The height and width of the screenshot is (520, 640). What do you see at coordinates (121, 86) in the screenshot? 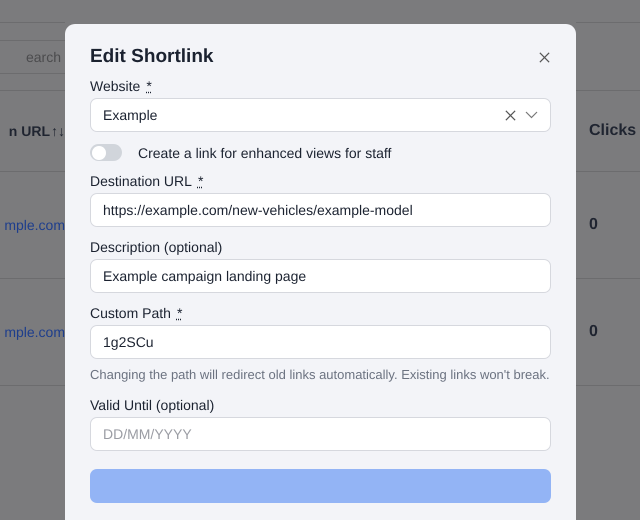
I see `field-label: Website *` at bounding box center [121, 86].